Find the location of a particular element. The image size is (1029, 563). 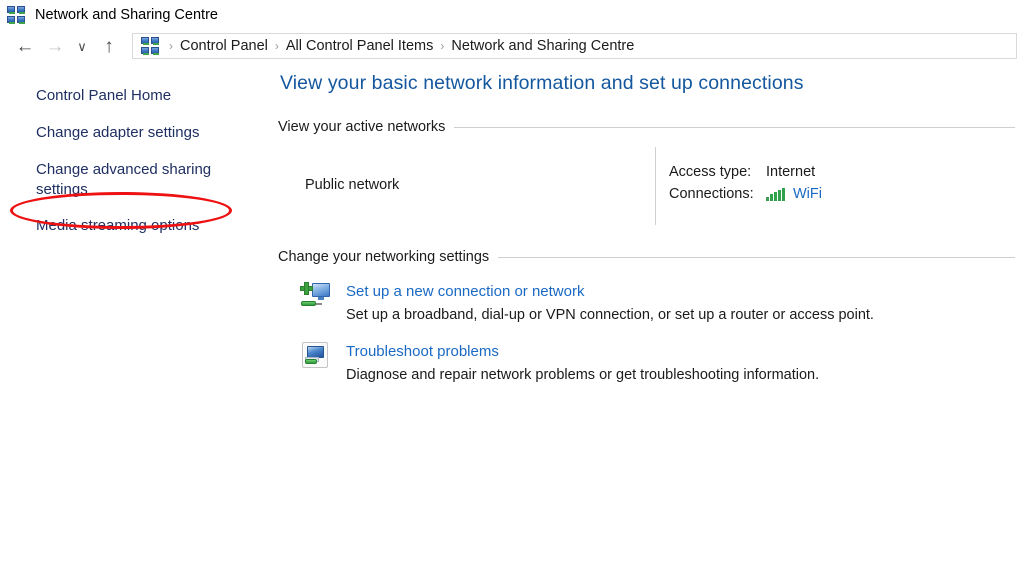

address-network-icon is located at coordinates (150, 46).